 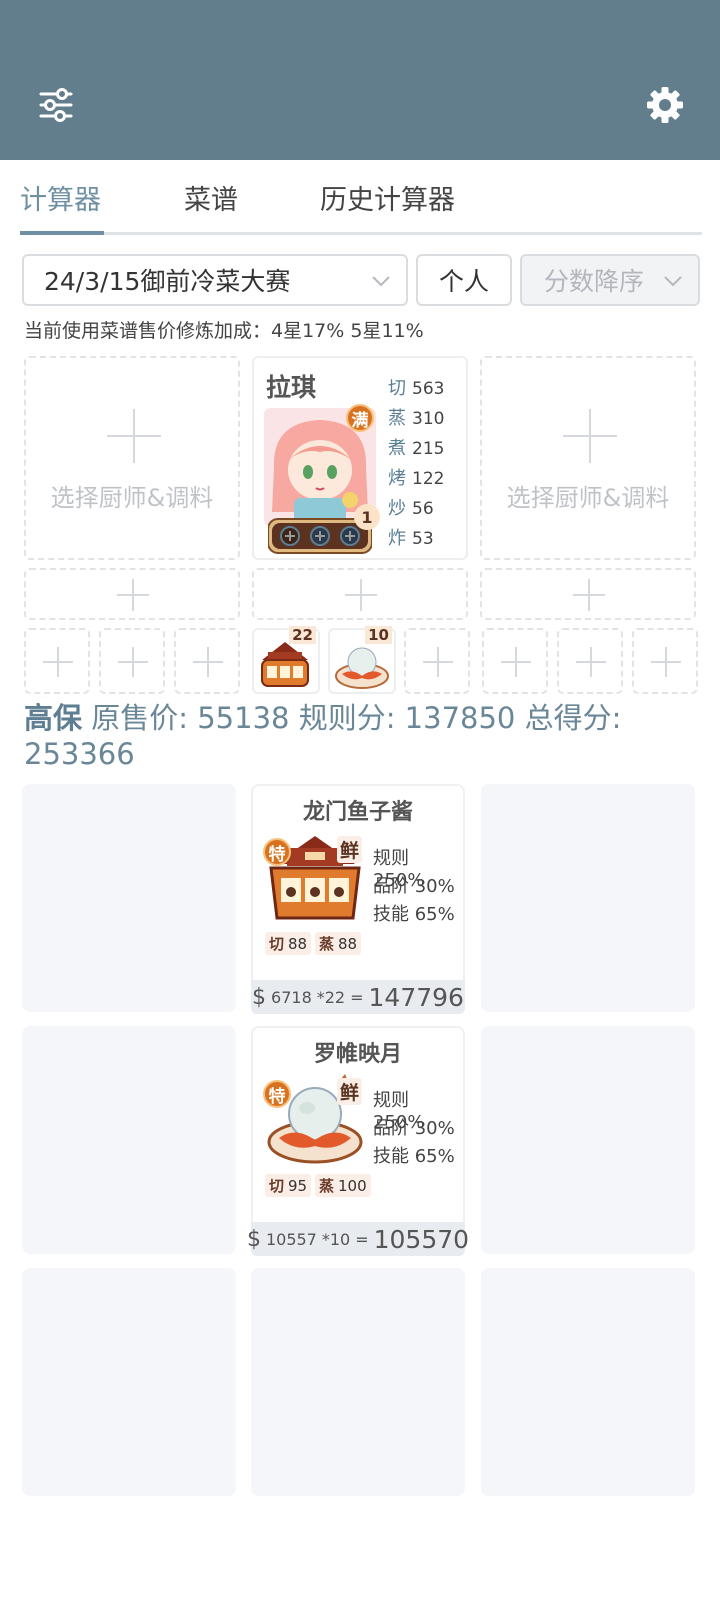 I want to click on unit-price: 6718, so click(x=291, y=997).